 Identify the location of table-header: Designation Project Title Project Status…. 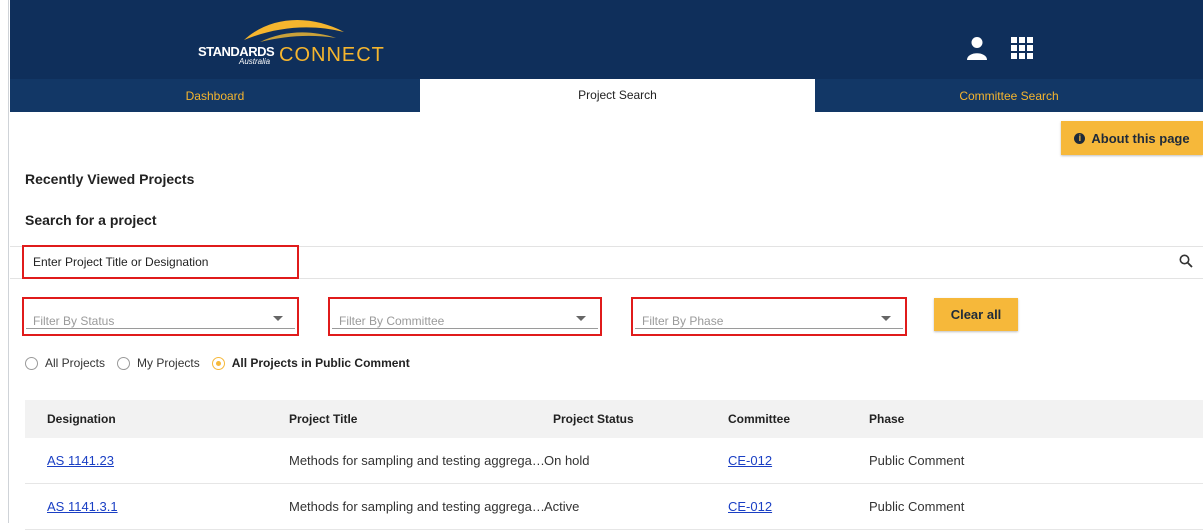
(614, 419).